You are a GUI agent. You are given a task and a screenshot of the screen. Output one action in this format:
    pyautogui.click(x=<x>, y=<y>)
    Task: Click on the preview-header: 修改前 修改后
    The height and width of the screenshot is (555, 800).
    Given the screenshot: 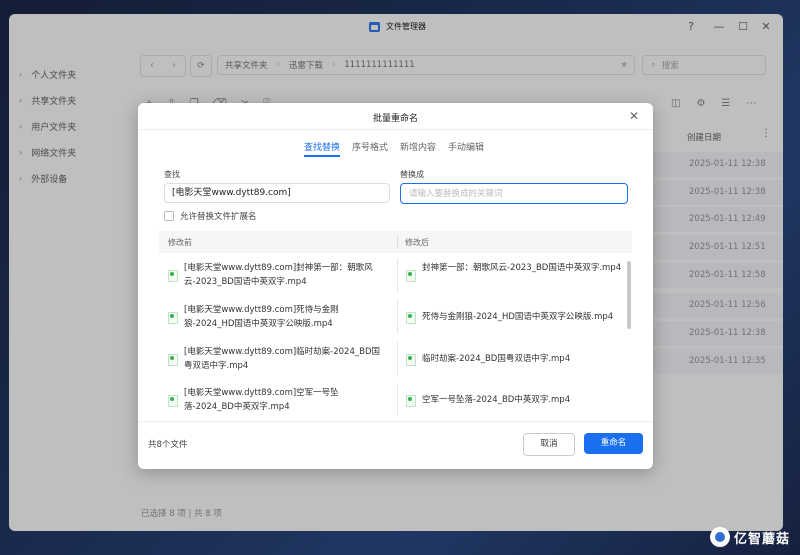 What is the action you would take?
    pyautogui.click(x=395, y=242)
    